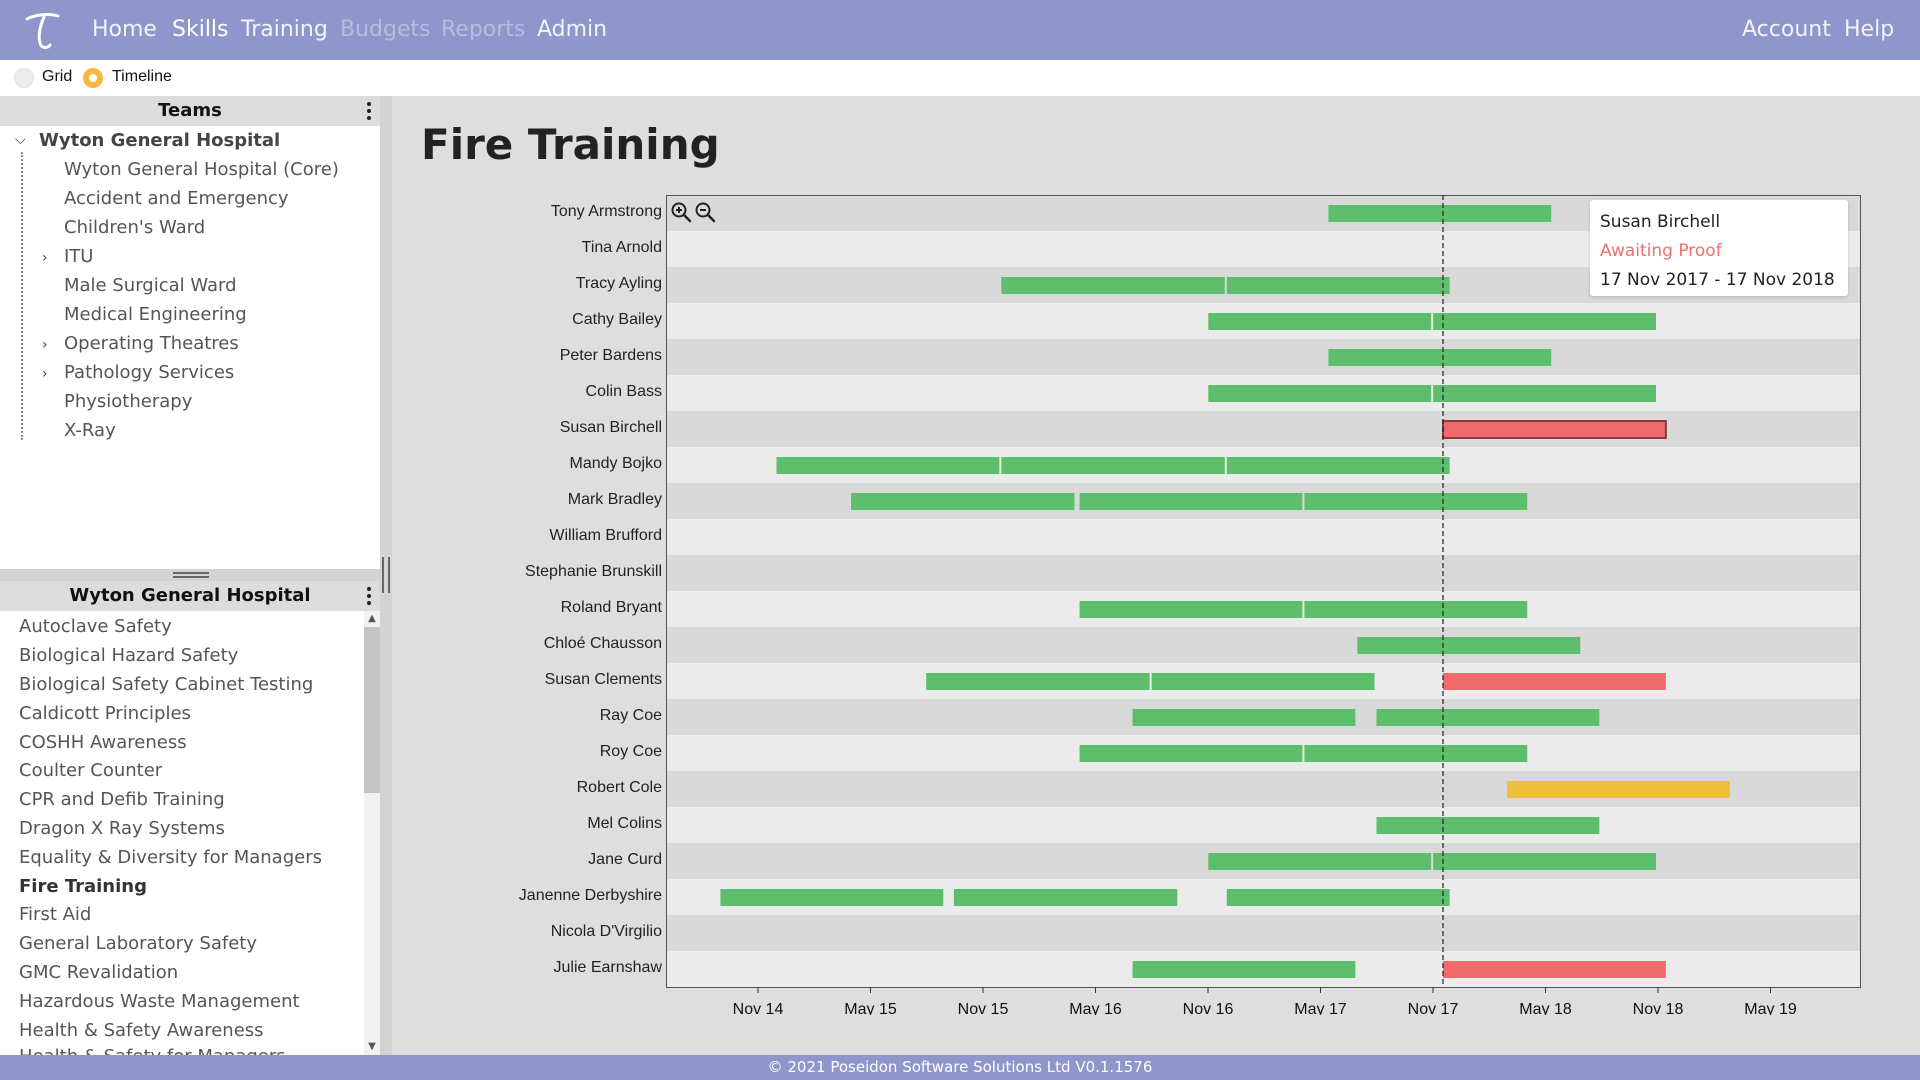 The width and height of the screenshot is (1920, 1080). Describe the element at coordinates (372, 1047) in the screenshot. I see `scroll-down-icon: ▼` at that location.